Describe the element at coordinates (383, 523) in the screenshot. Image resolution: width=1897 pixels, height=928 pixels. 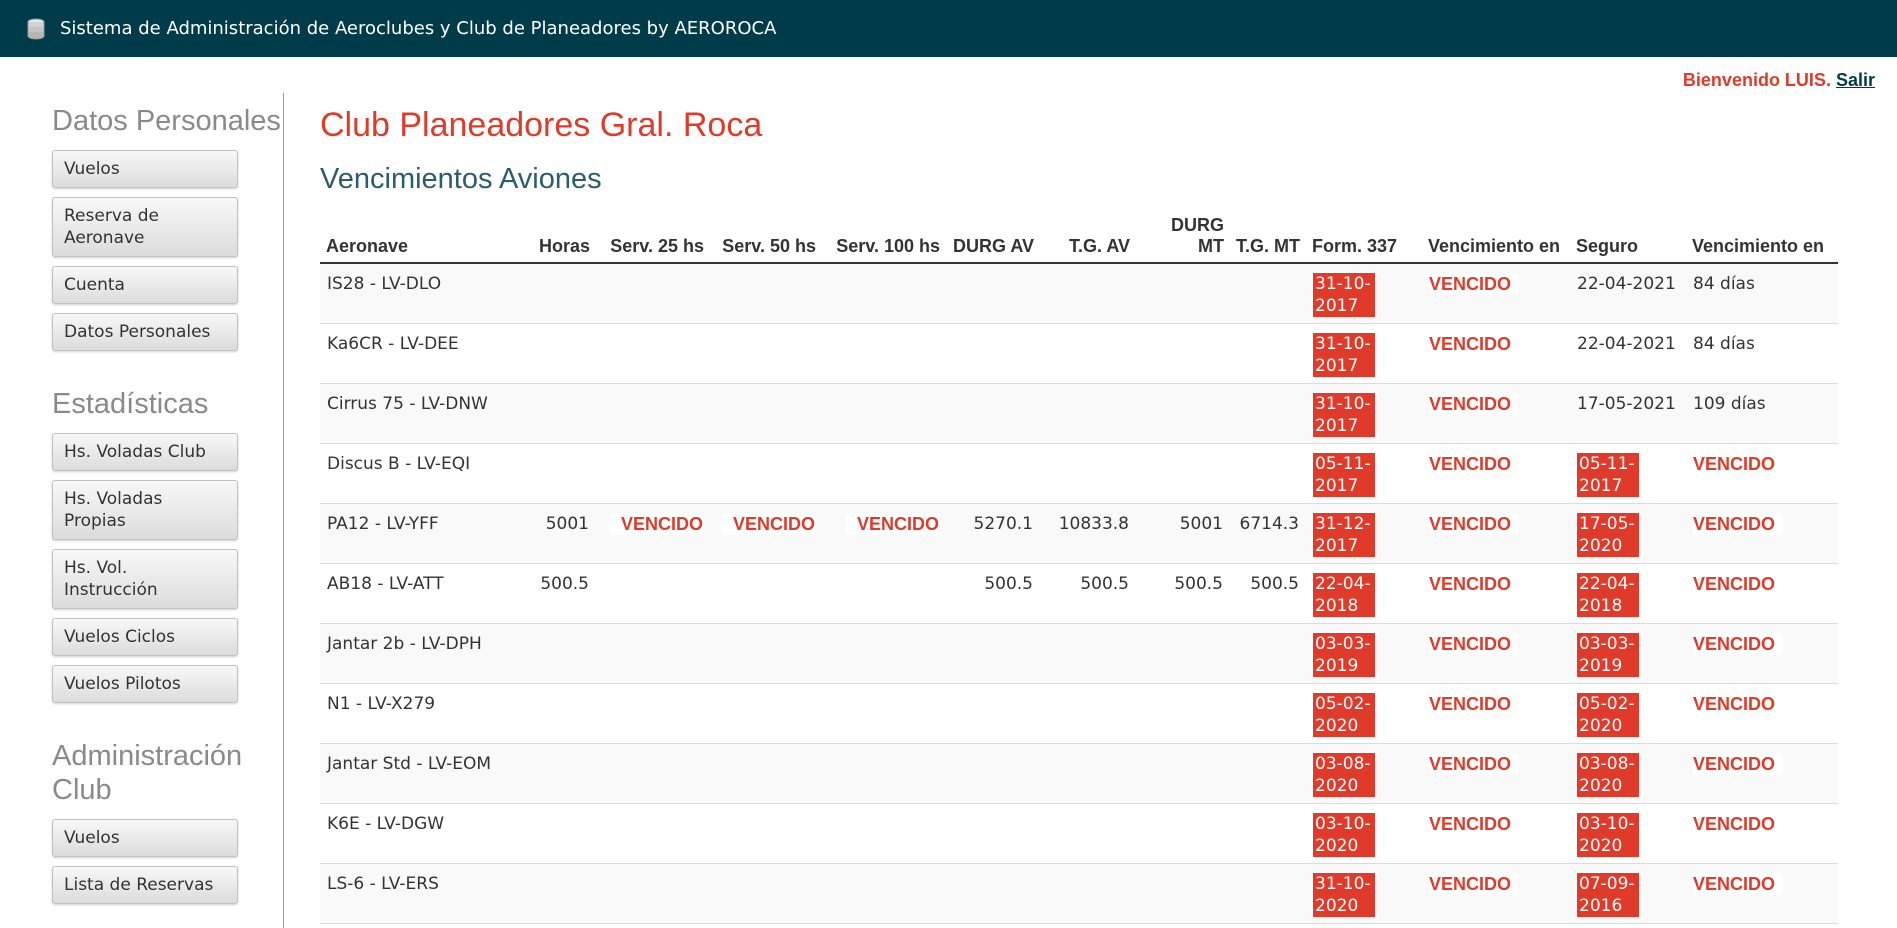
I see `cell-value: PA12 - LV-YFF` at that location.